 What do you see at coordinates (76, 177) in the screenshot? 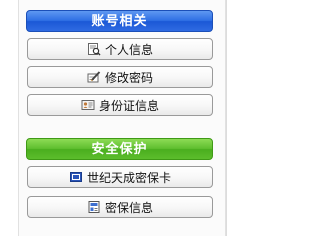
I see `security-card-icon` at bounding box center [76, 177].